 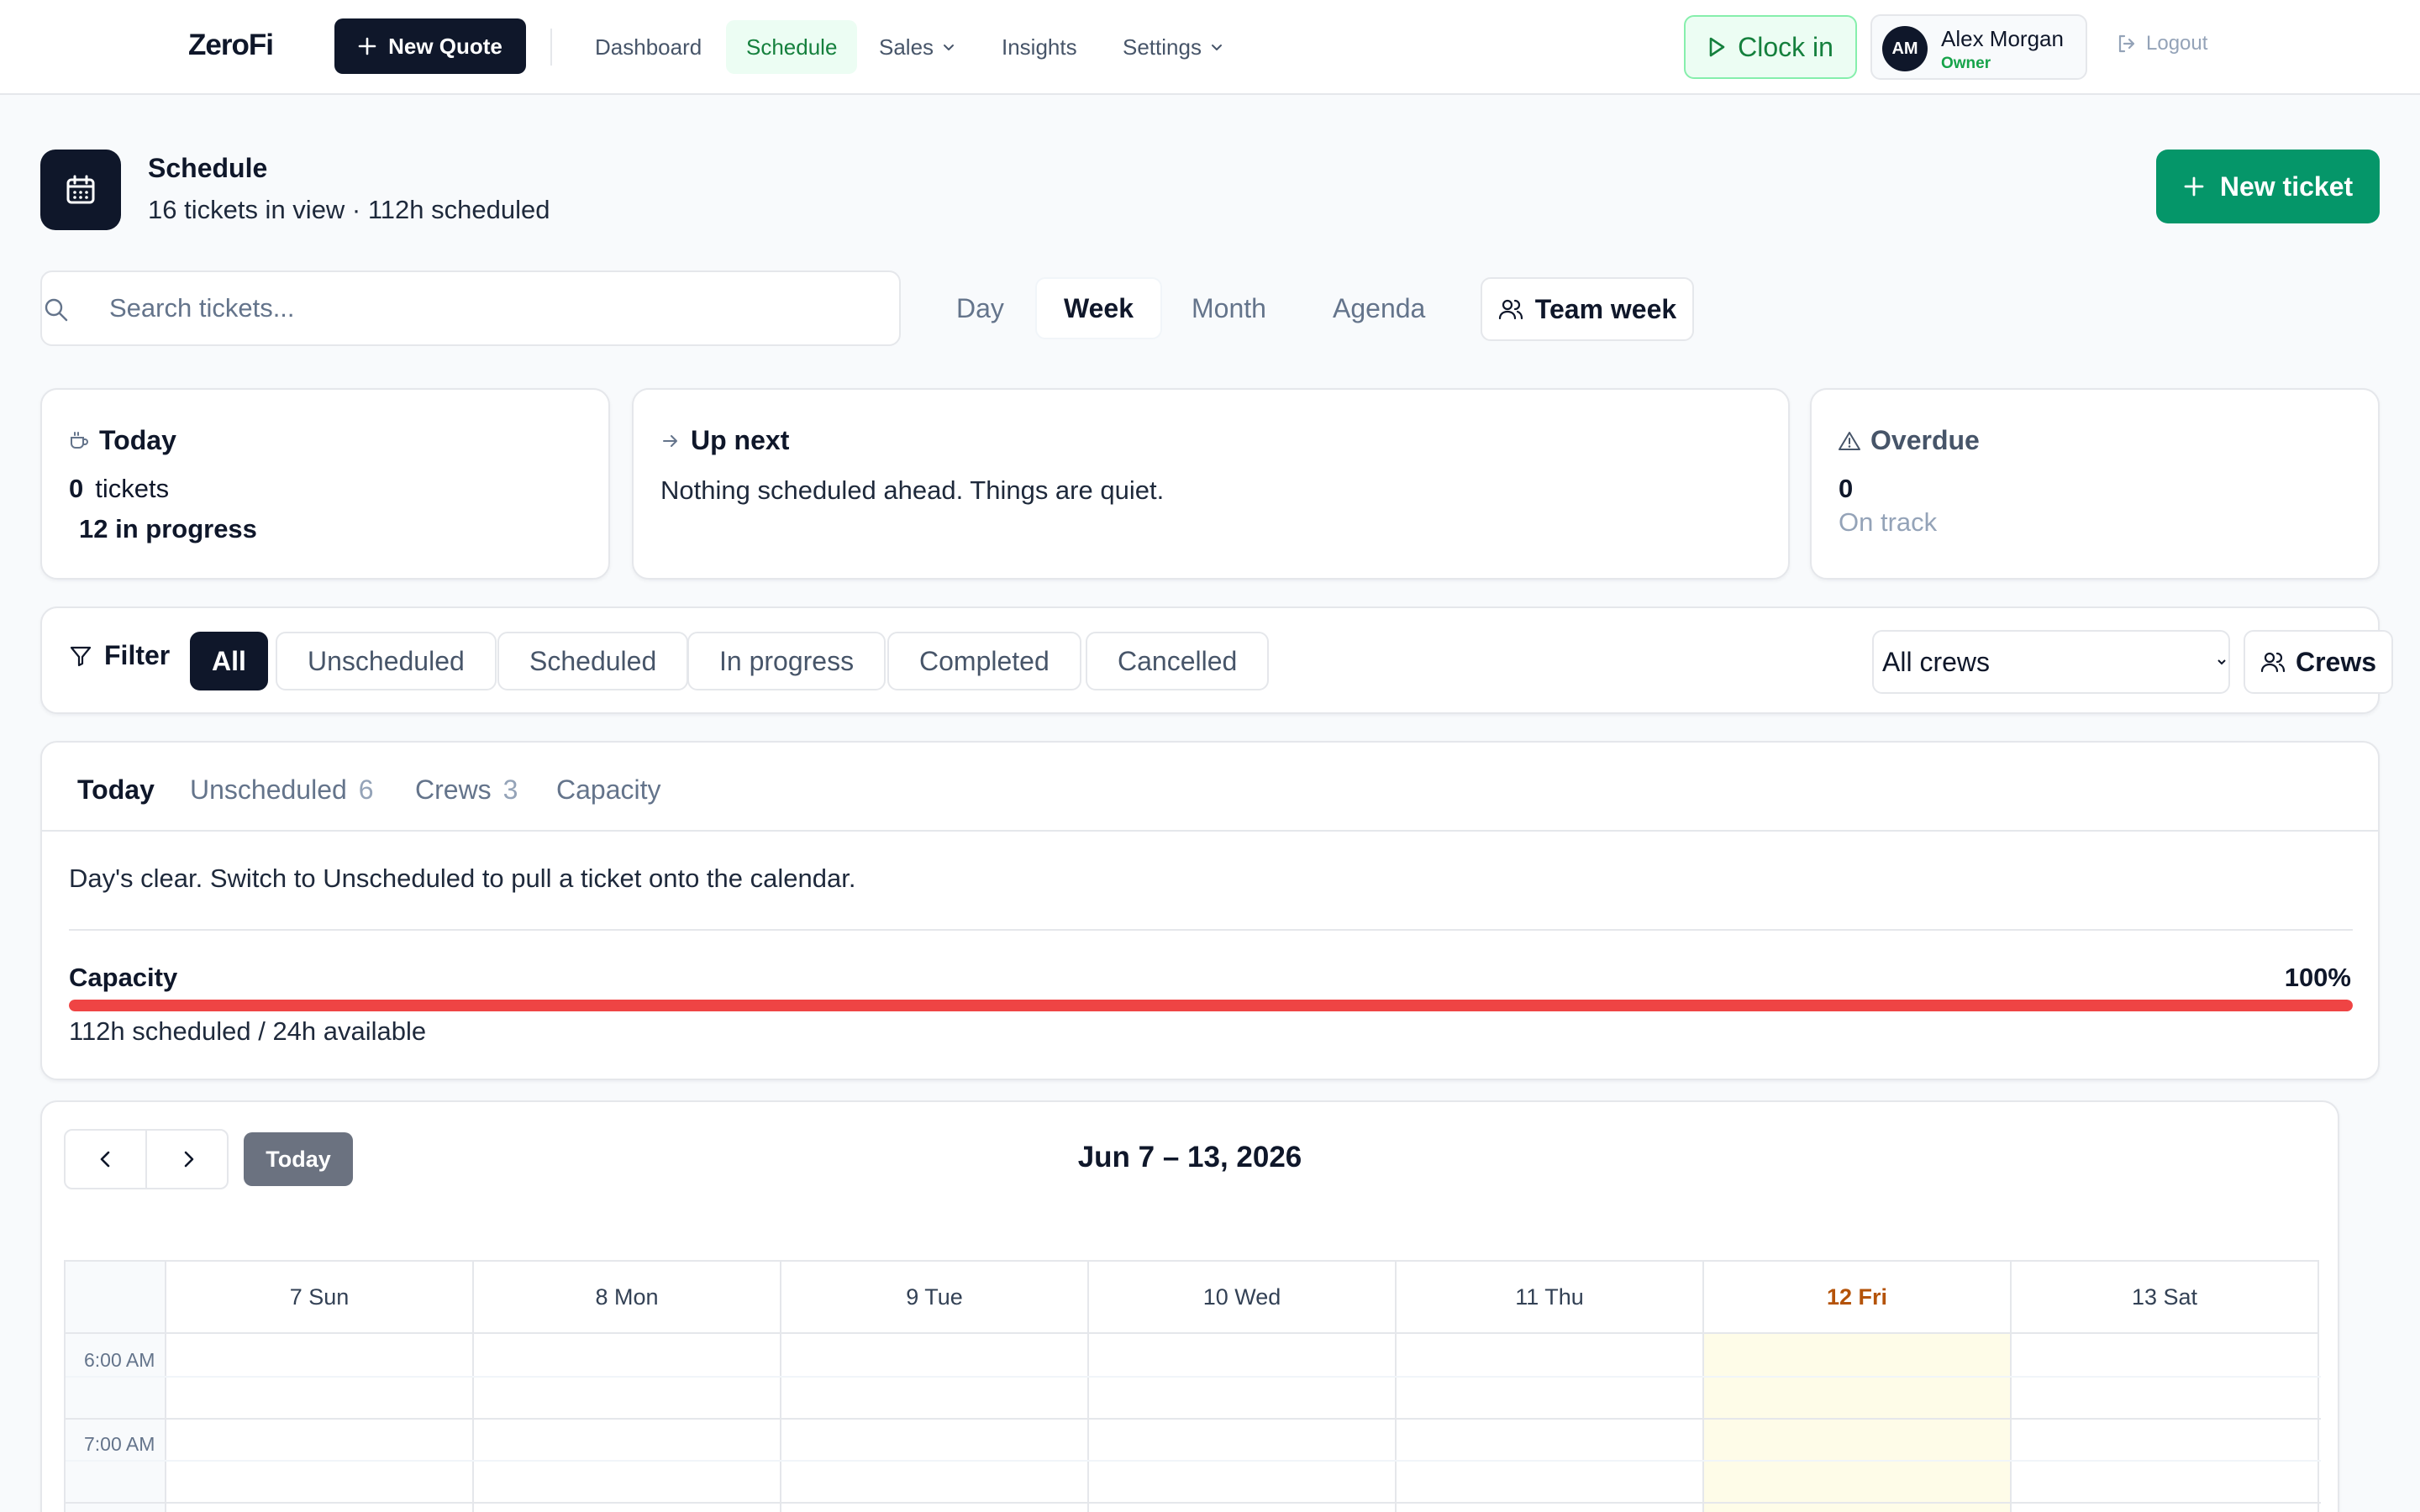 What do you see at coordinates (1888, 522) in the screenshot?
I see `overdue-status: On track` at bounding box center [1888, 522].